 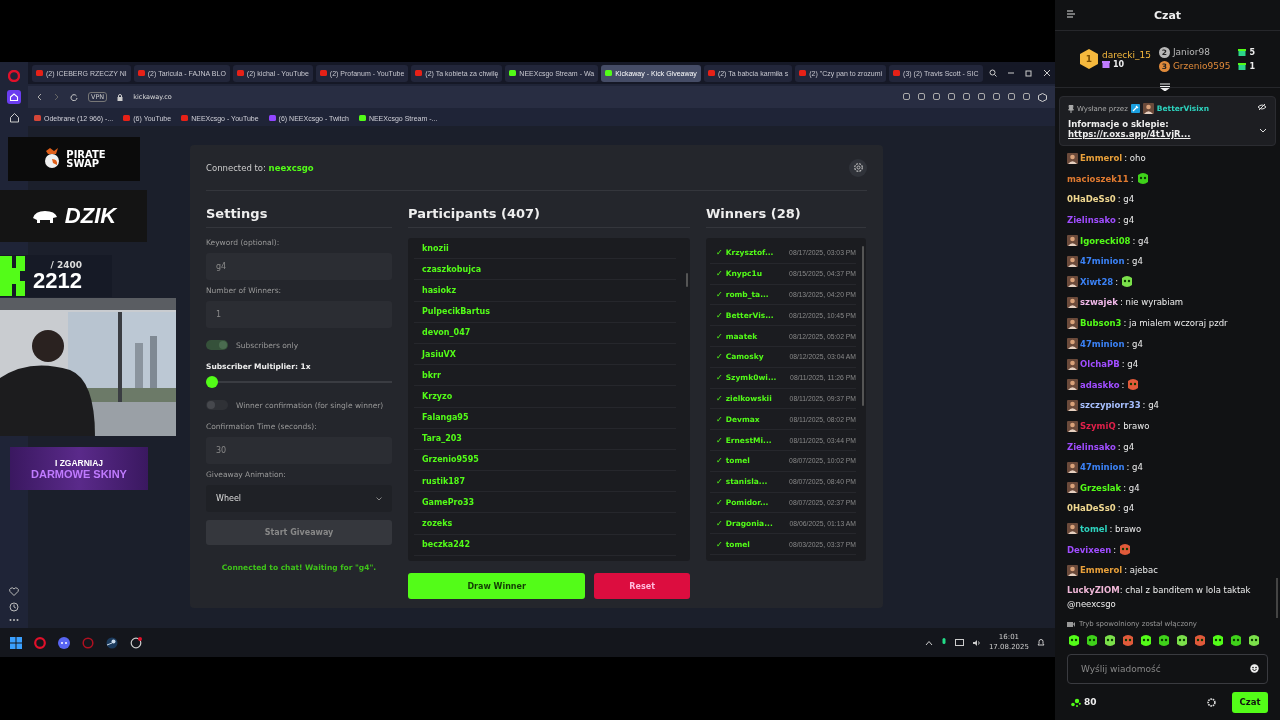 I want to click on settings-icon, so click(x=1211, y=702).